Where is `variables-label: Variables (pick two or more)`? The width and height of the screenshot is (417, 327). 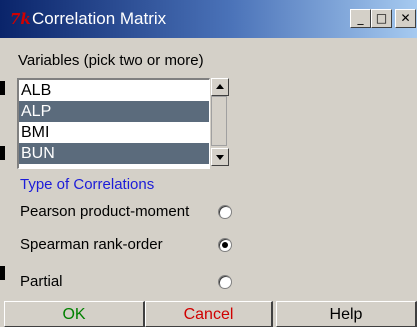 variables-label: Variables (pick two or more) is located at coordinates (111, 60).